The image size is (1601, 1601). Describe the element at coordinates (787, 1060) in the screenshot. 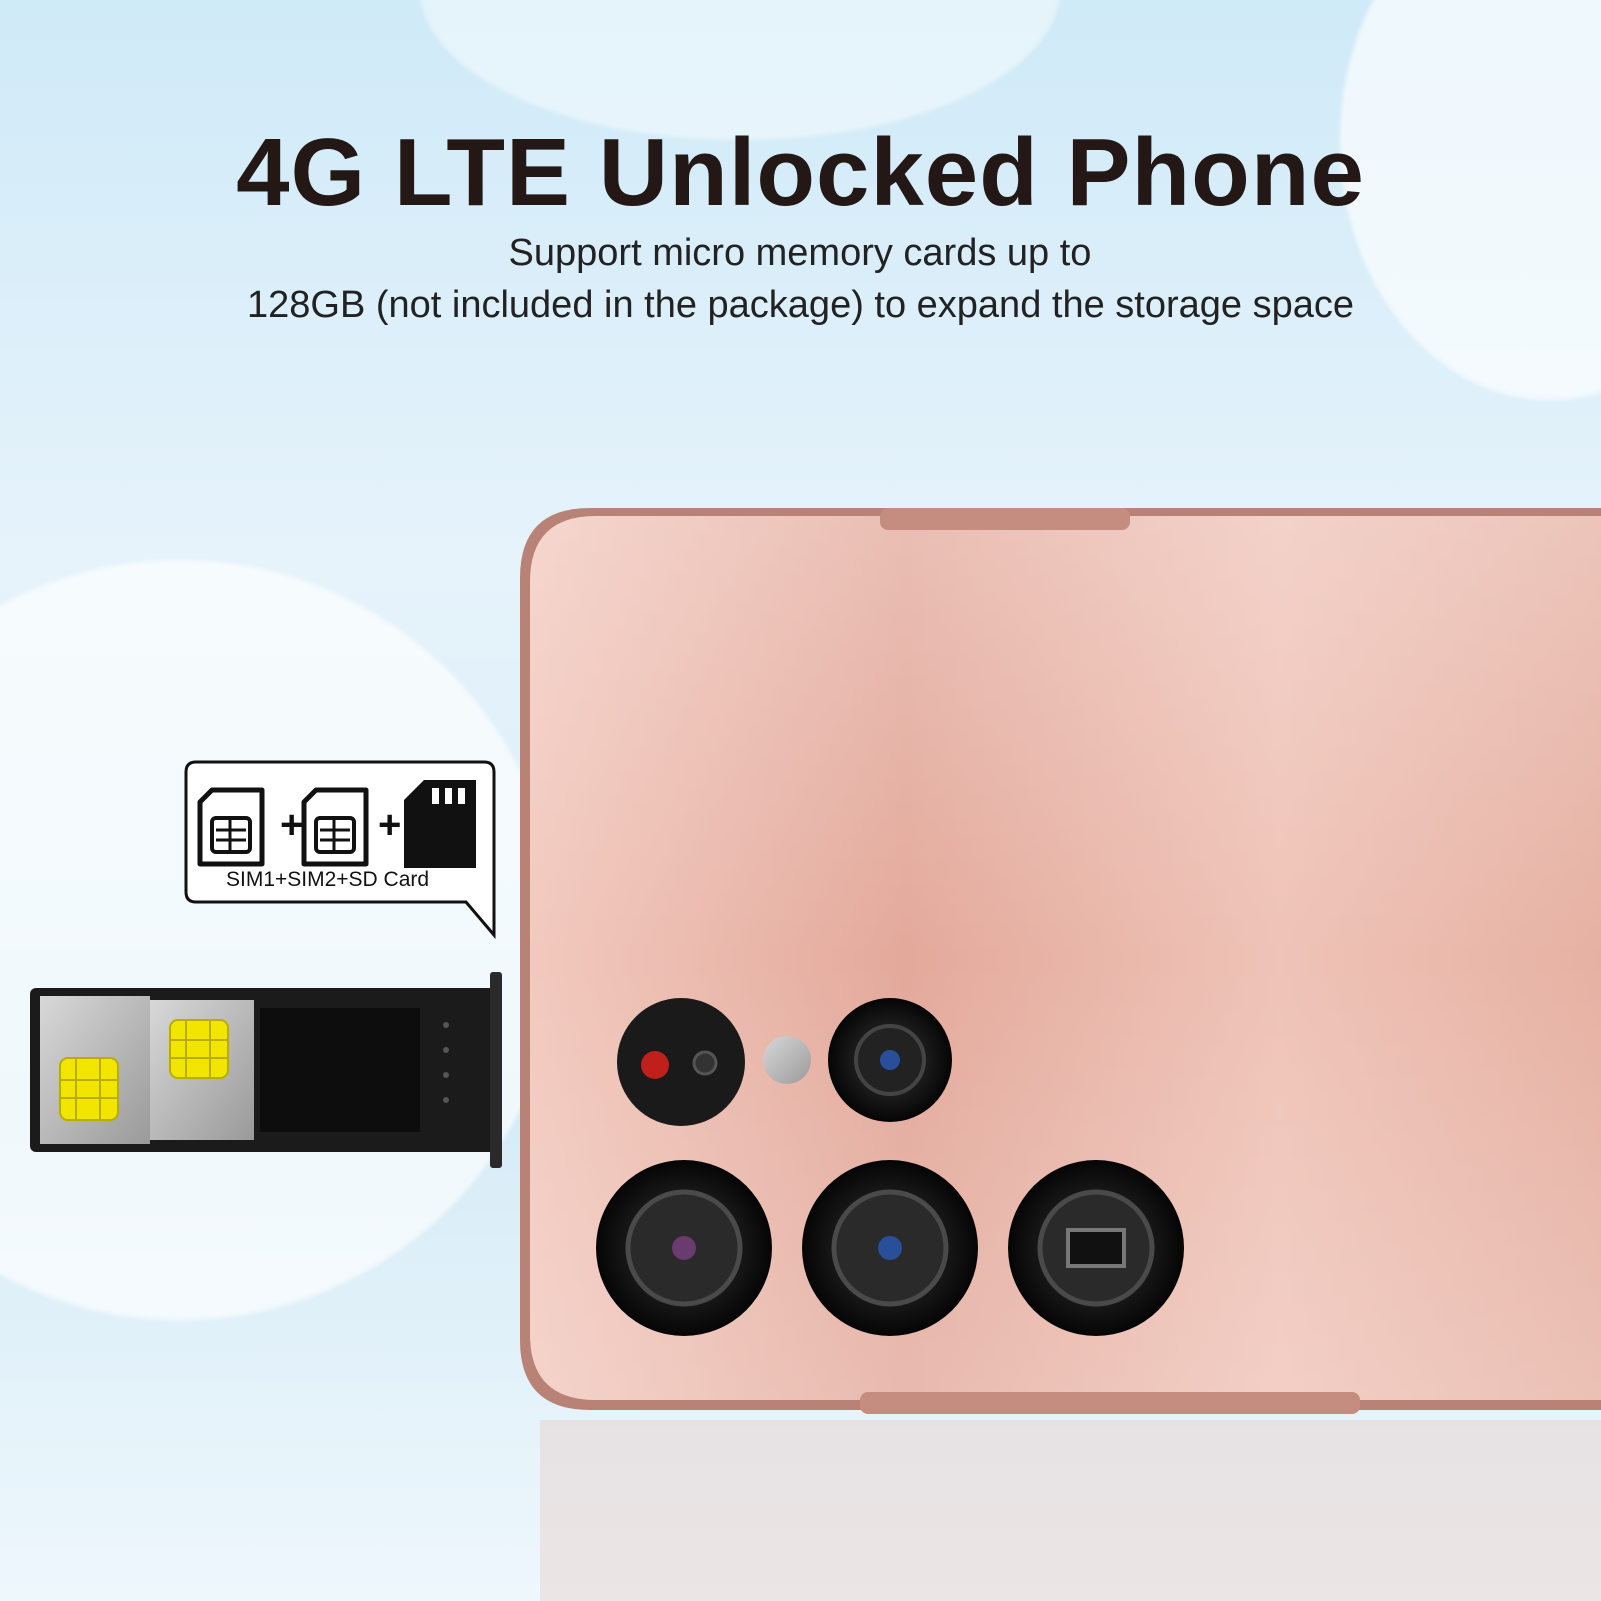

I see `flash-icon` at that location.